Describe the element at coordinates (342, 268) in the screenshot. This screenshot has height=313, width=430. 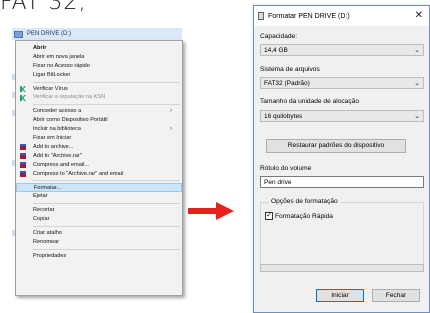
I see `format-progress-bar` at that location.